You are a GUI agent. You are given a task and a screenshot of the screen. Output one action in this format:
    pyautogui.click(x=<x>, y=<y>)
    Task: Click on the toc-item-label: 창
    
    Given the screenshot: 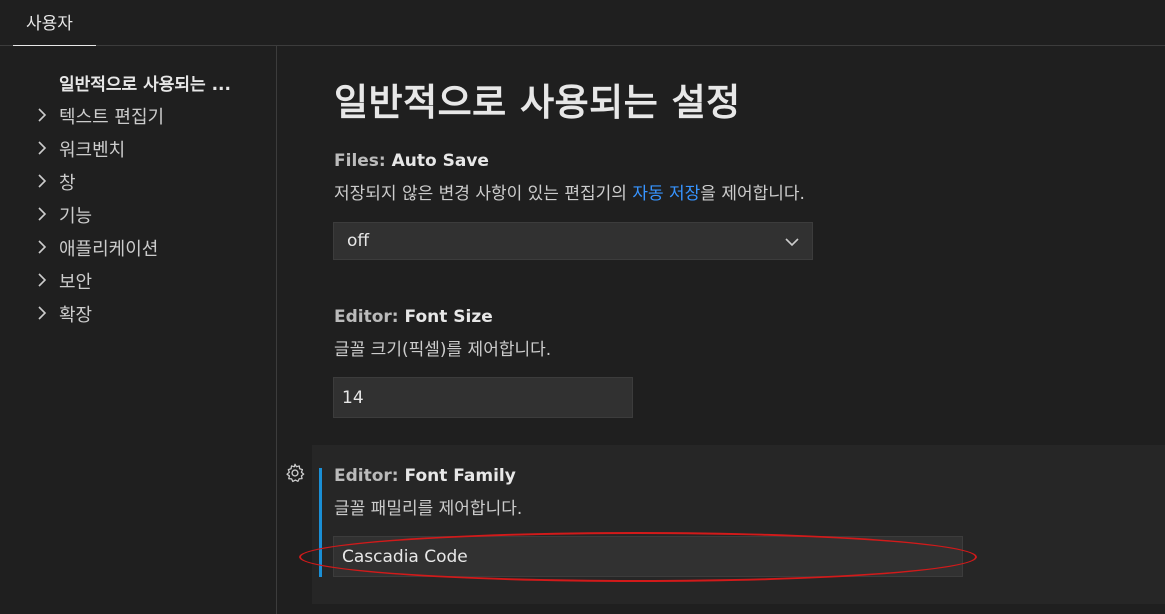 What is the action you would take?
    pyautogui.click(x=67, y=183)
    